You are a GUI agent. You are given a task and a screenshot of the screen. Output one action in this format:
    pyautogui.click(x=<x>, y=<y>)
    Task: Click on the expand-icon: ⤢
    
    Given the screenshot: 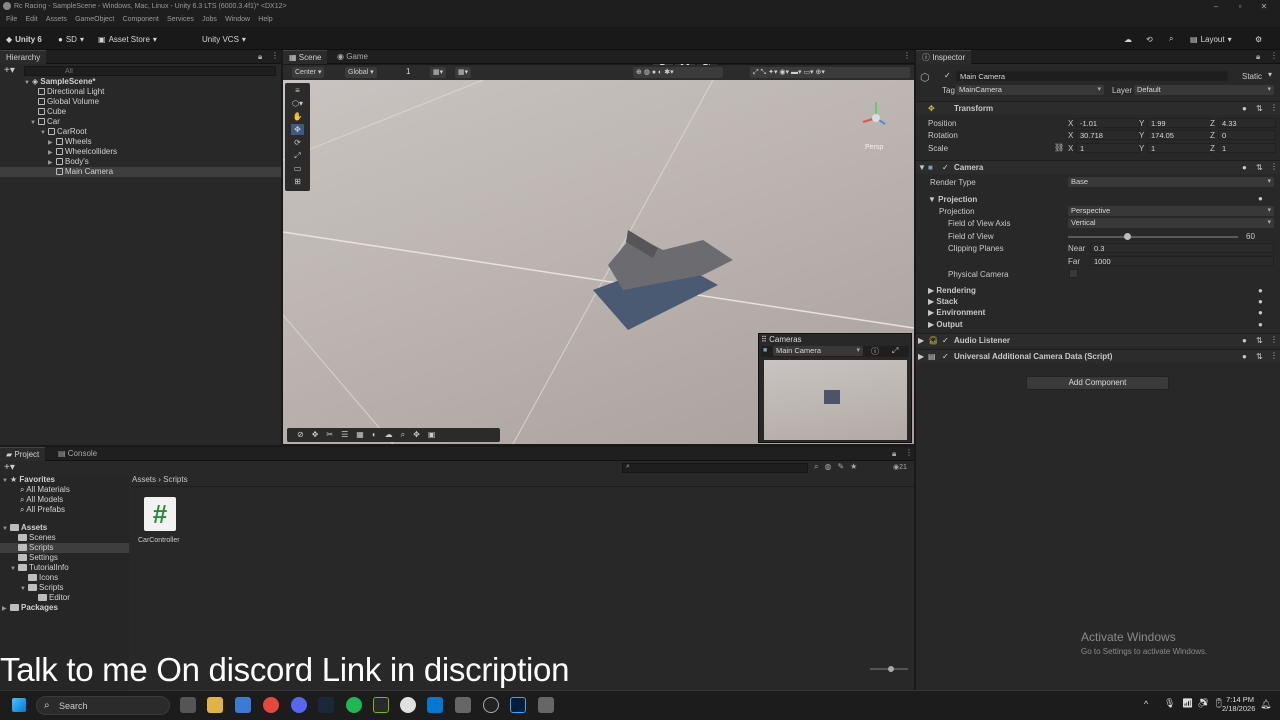 What is the action you would take?
    pyautogui.click(x=895, y=351)
    